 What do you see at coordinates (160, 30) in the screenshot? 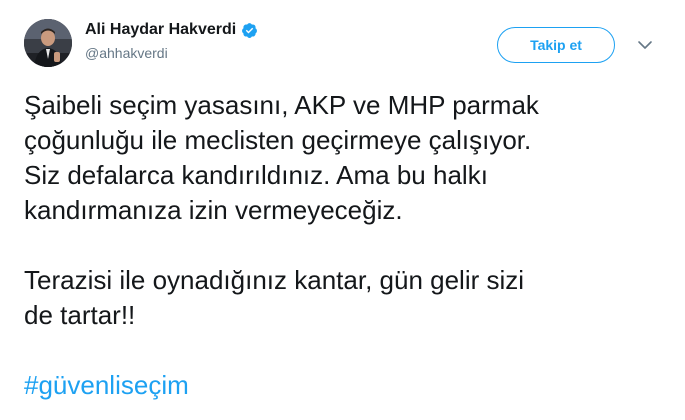
I see `display-name: Ali Haydar Hakverdi` at bounding box center [160, 30].